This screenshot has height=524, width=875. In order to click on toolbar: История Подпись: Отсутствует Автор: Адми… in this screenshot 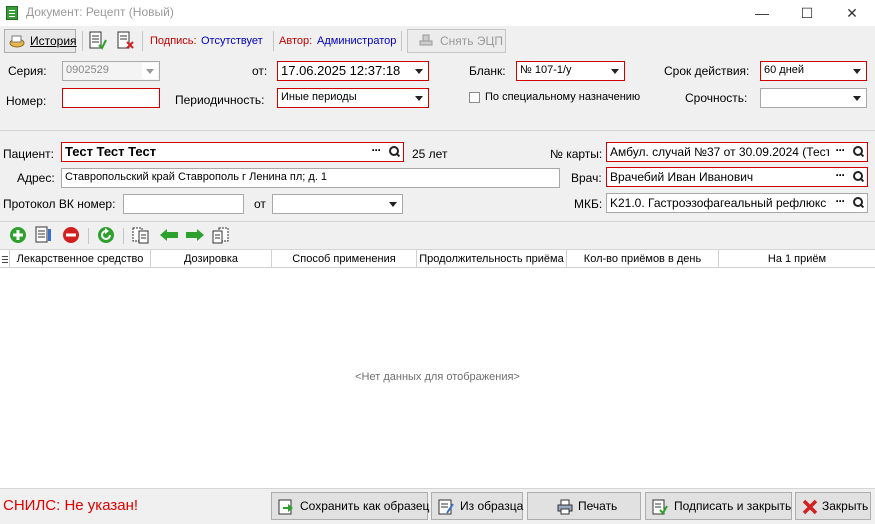, I will do `click(437, 41)`.